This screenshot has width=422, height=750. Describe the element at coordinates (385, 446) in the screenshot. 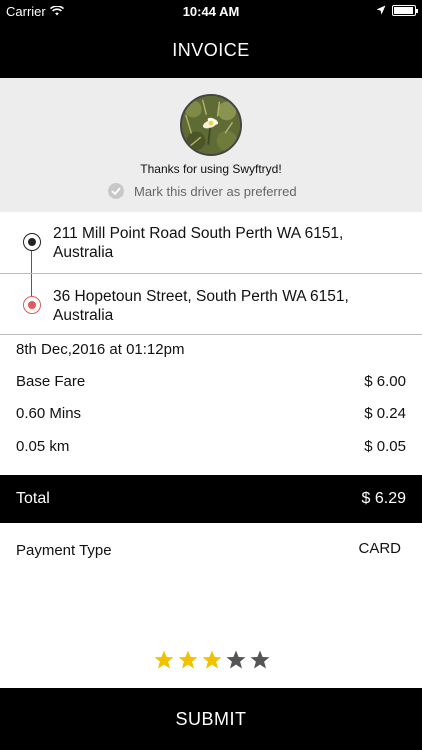

I see `fare-value: $ 0.05` at that location.